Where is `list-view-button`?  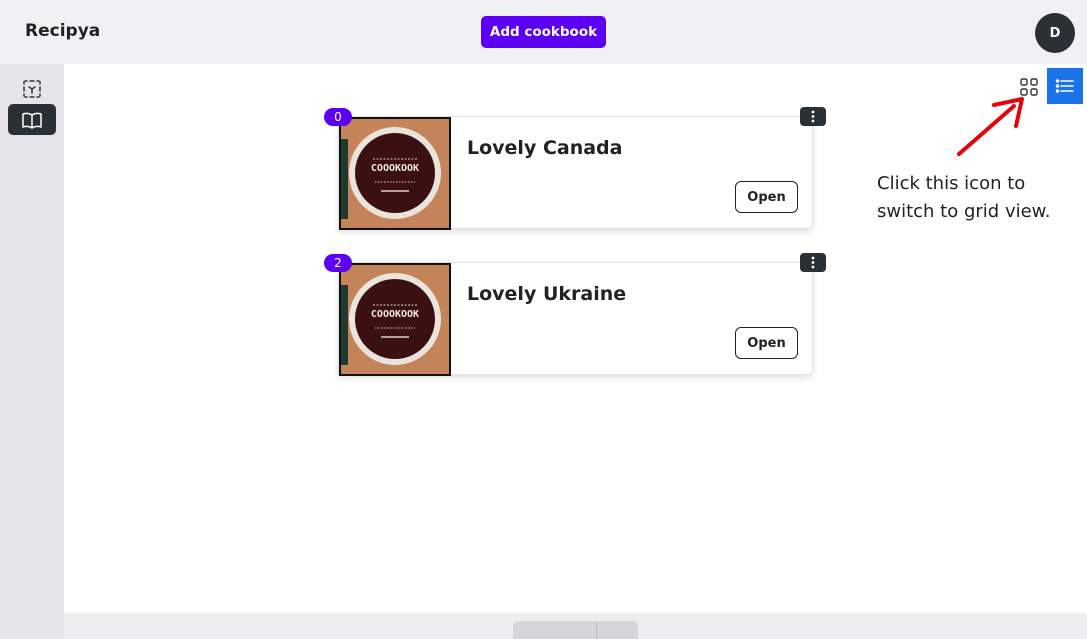 list-view-button is located at coordinates (1065, 86).